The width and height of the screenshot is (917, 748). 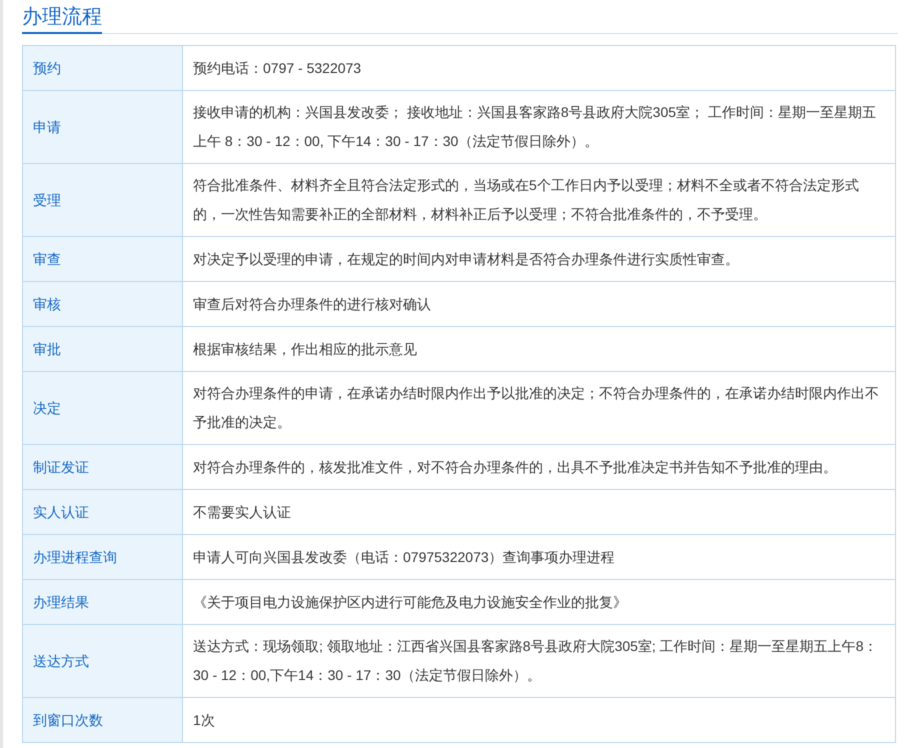 What do you see at coordinates (539, 127) in the screenshot?
I see `row-value: 接收申请的机构：兴国县发改委； 接收地址：兴国县客家路8号县政府大院305室； 工作时间：星期一至星期五上午 8：30 - 12：00, 下午14：30 - 17：30（法定节假日除外）。` at bounding box center [539, 127].